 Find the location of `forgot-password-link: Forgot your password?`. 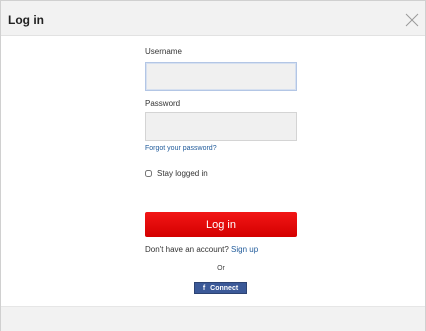

forgot-password-link: Forgot your password? is located at coordinates (181, 148).